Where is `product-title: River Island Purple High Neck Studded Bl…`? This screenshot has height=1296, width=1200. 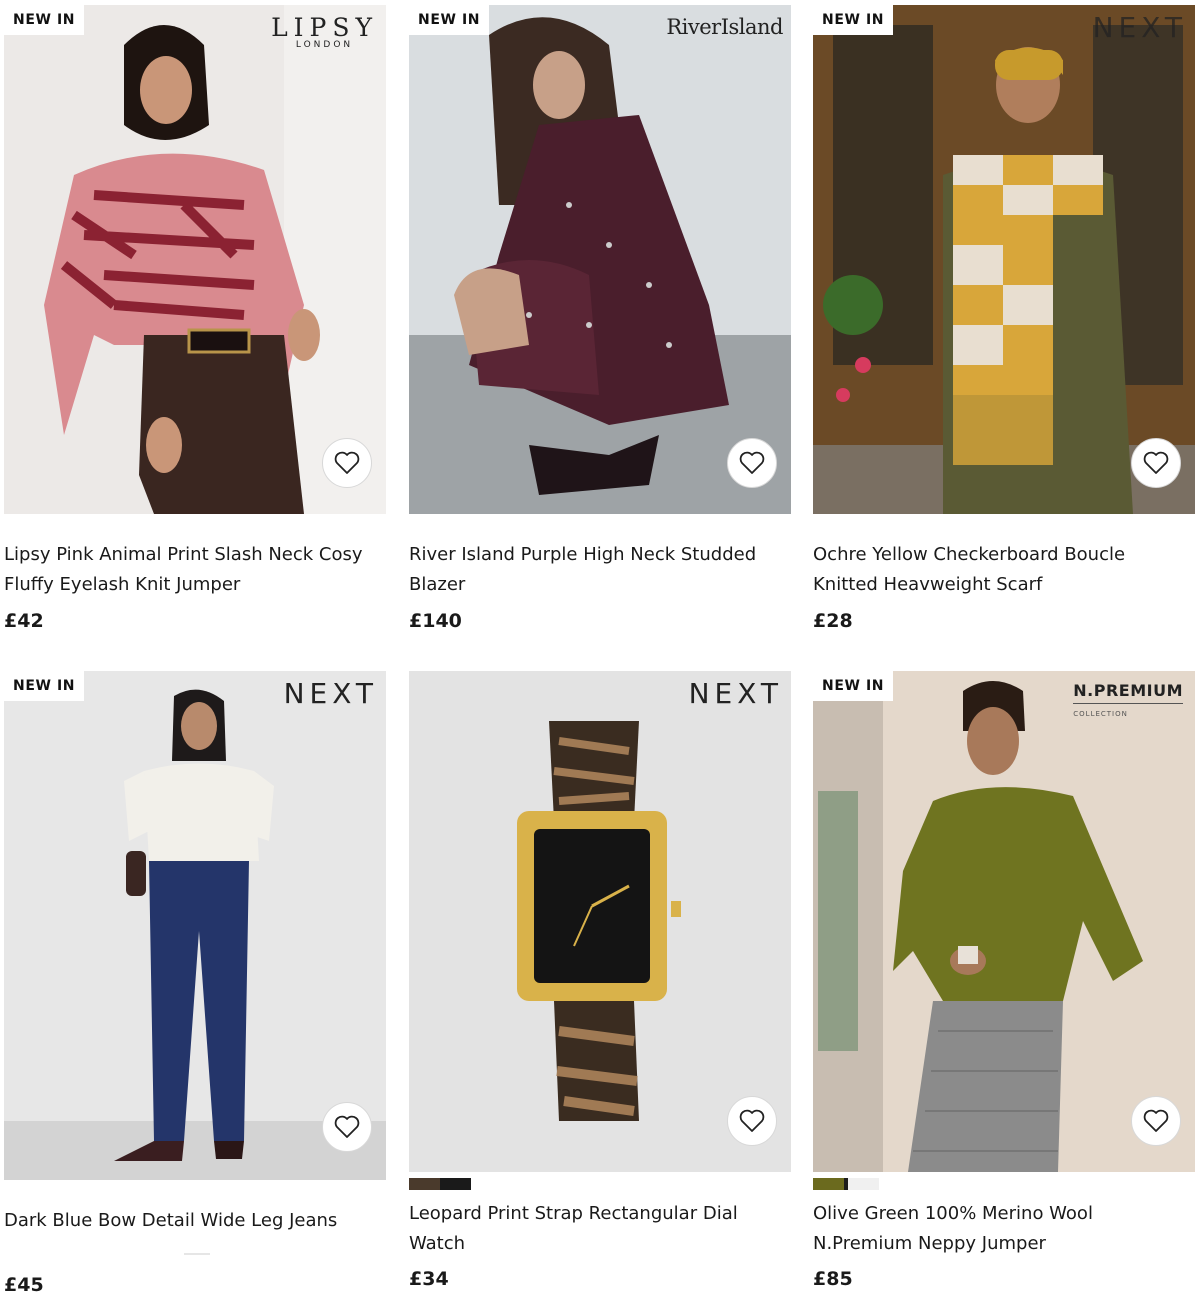
product-title: River Island Purple High Neck Studded Bl… is located at coordinates (600, 570).